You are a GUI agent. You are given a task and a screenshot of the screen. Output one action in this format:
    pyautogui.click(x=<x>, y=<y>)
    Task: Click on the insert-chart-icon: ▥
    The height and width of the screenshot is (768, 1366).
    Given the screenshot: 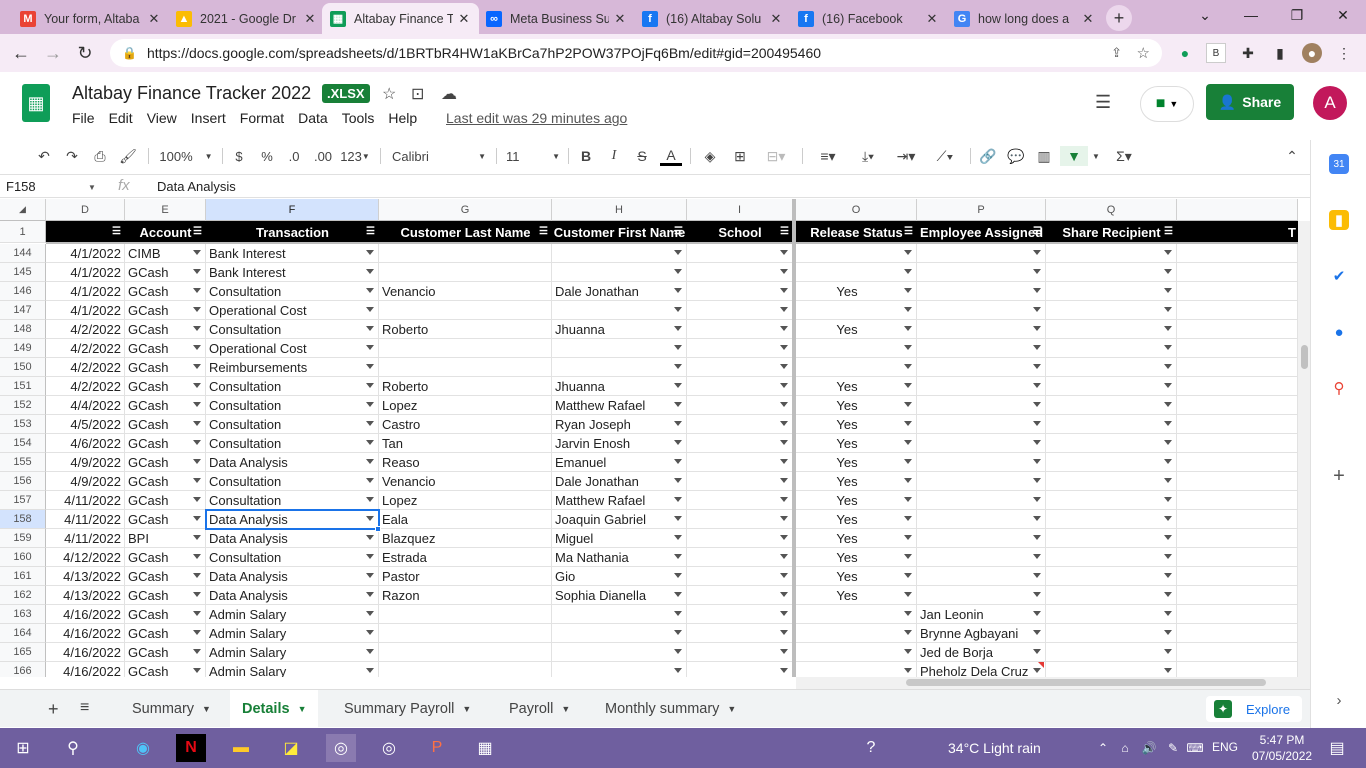 What is the action you would take?
    pyautogui.click(x=1044, y=156)
    